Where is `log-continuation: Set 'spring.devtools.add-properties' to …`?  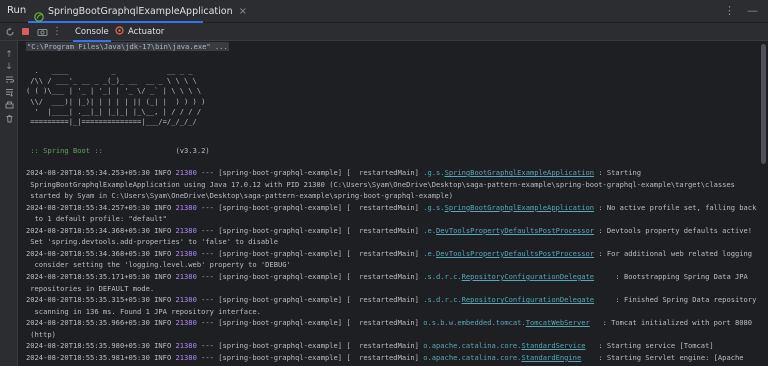
log-continuation: Set 'spring.devtools.add-properties' to … is located at coordinates (152, 242).